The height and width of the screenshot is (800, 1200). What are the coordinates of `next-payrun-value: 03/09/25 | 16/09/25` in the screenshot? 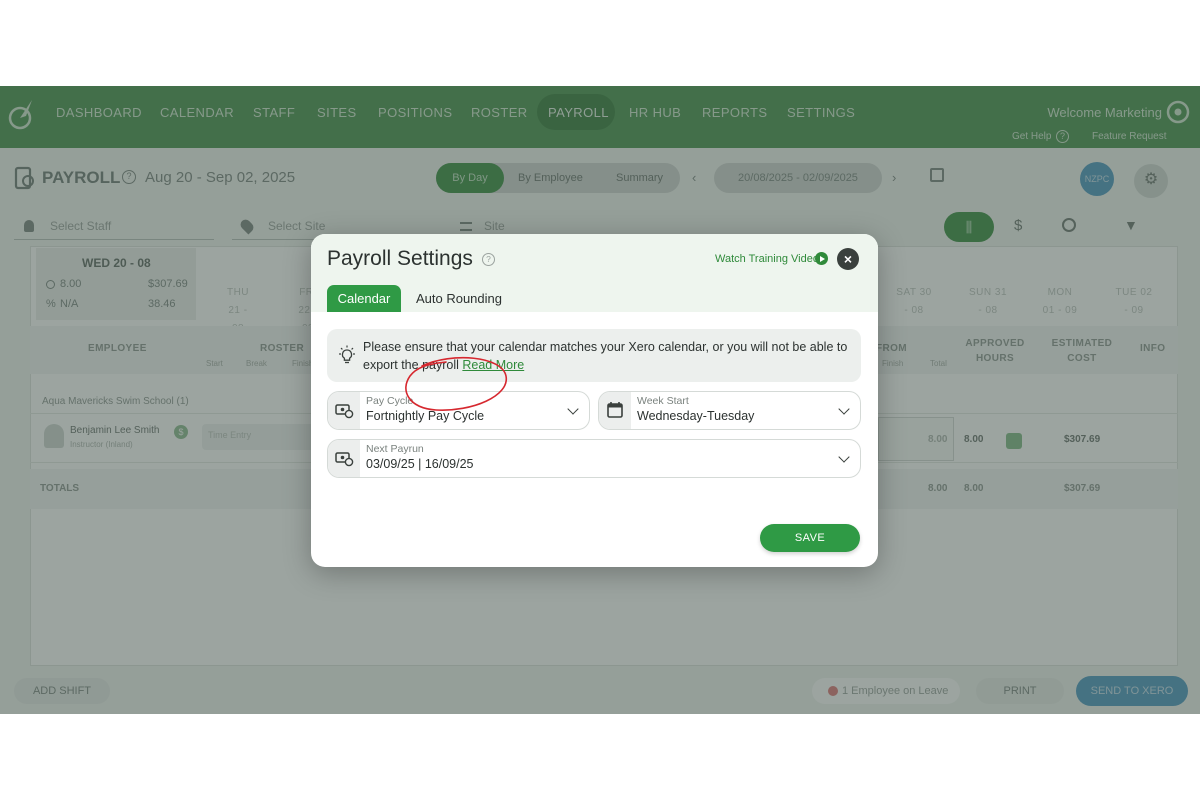 It's located at (420, 464).